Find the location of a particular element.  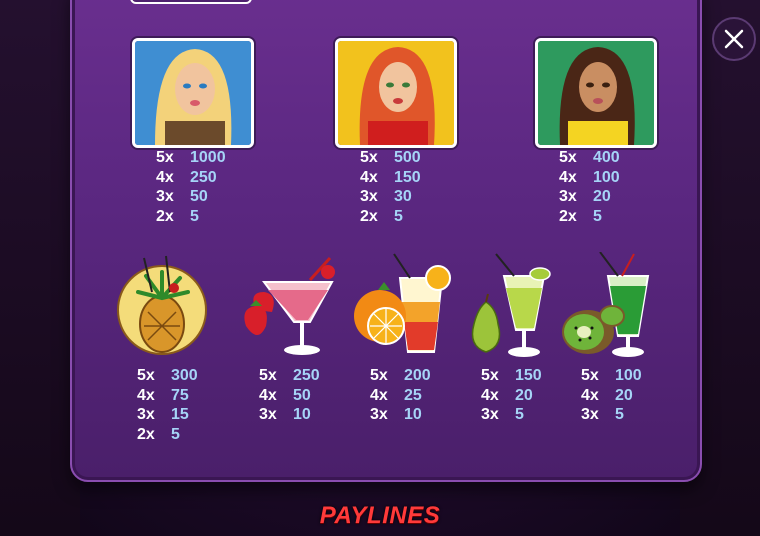

background-left is located at coordinates (40, 268).